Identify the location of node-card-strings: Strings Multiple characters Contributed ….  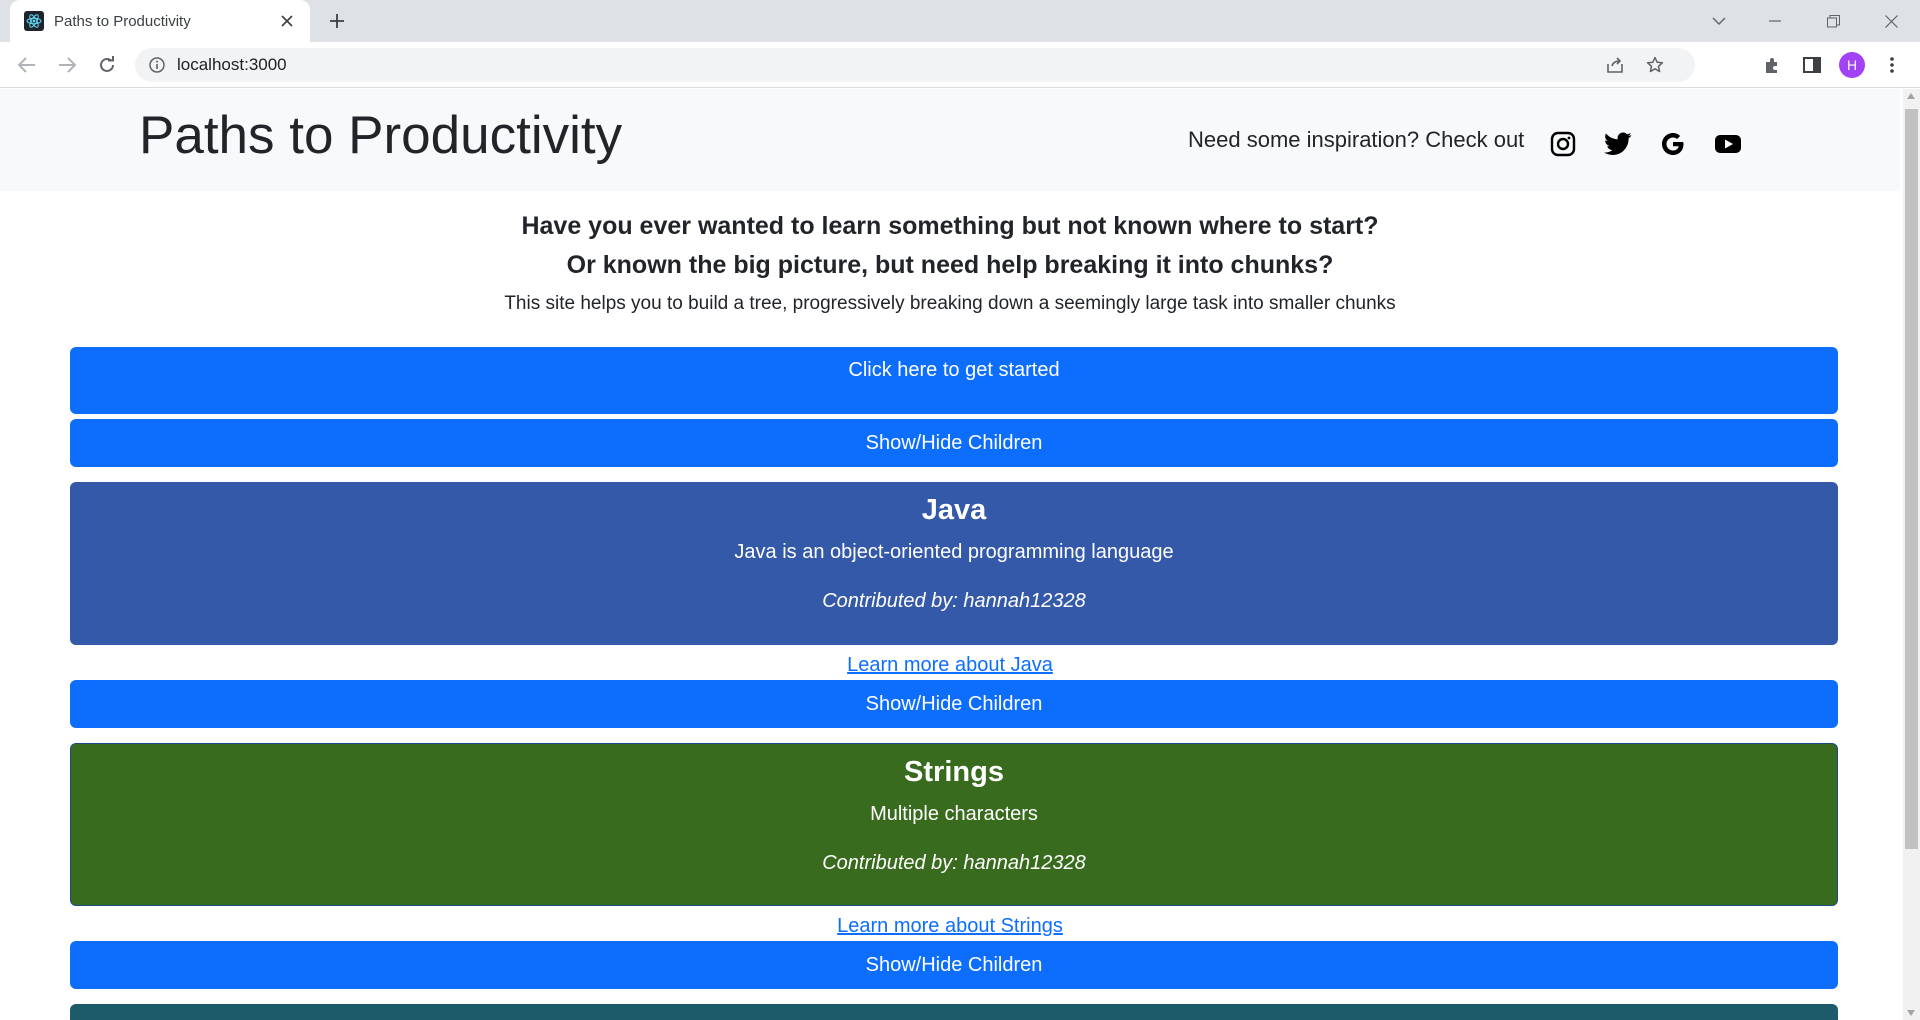
(954, 824).